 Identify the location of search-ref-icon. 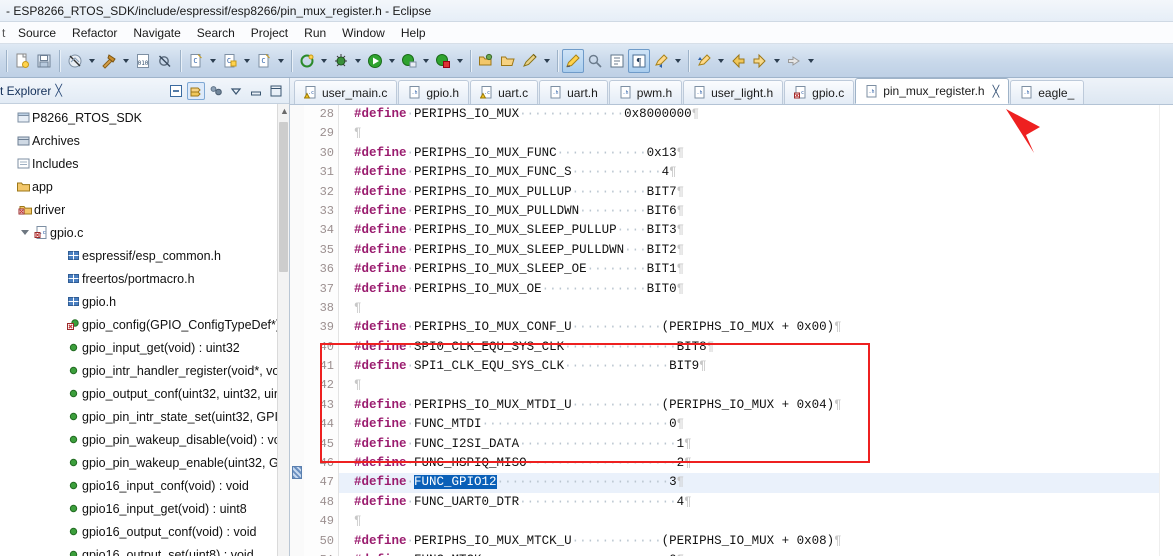
(595, 61).